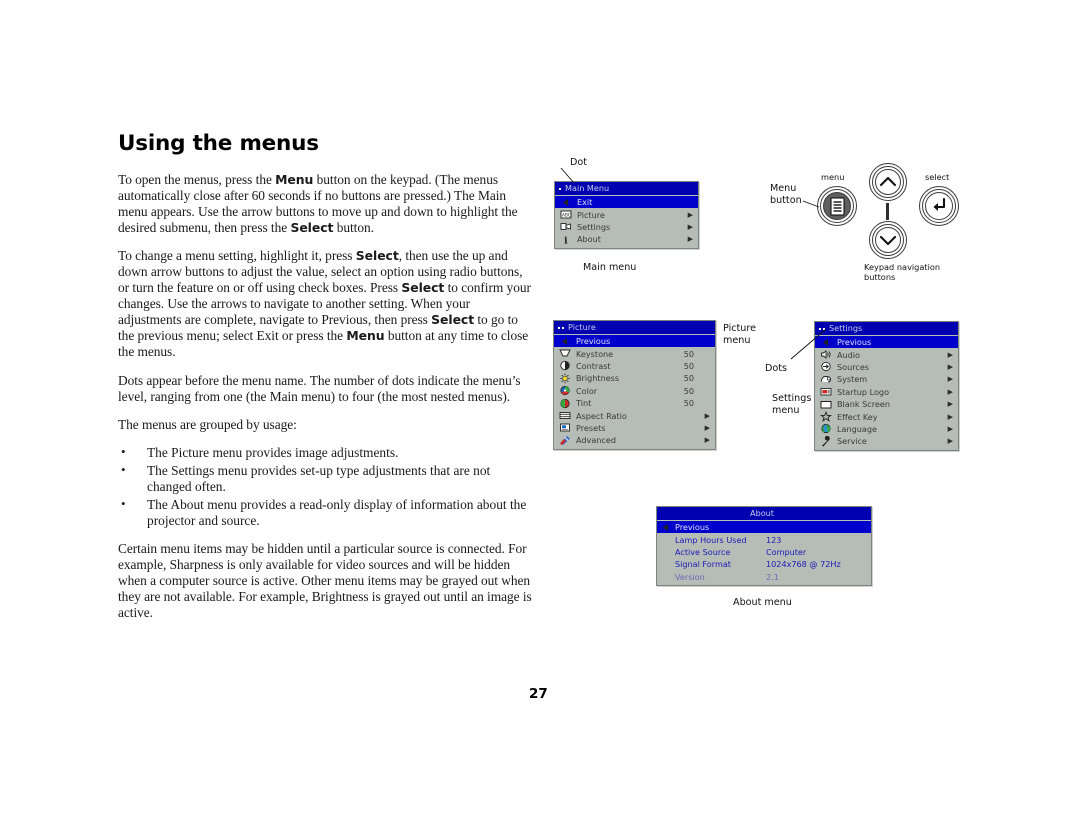 The height and width of the screenshot is (834, 1080). Describe the element at coordinates (595, 353) in the screenshot. I see `osd-row-label: Keystone` at that location.